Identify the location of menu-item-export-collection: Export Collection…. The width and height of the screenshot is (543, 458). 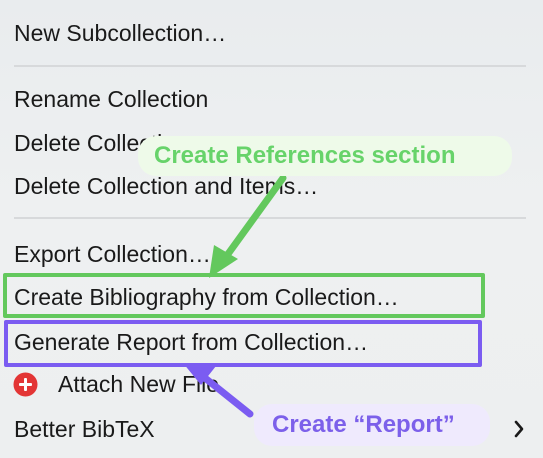
(112, 254).